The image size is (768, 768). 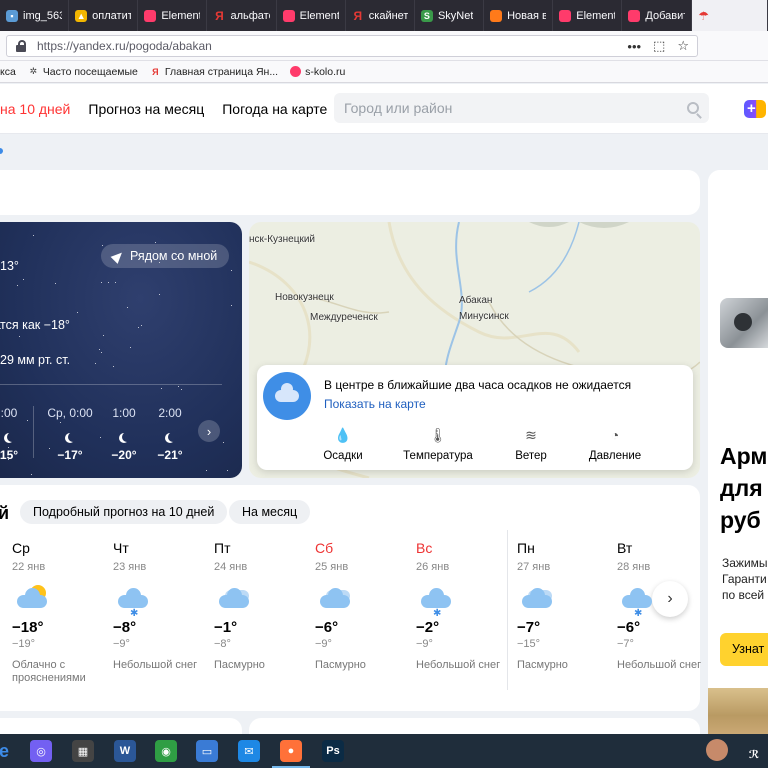 I want to click on ad-product-image, so click(x=738, y=297).